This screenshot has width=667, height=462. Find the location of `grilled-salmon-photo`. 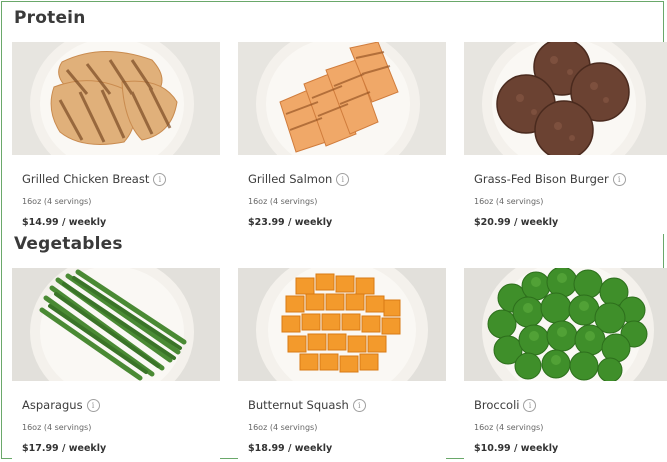

grilled-salmon-photo is located at coordinates (342, 98).